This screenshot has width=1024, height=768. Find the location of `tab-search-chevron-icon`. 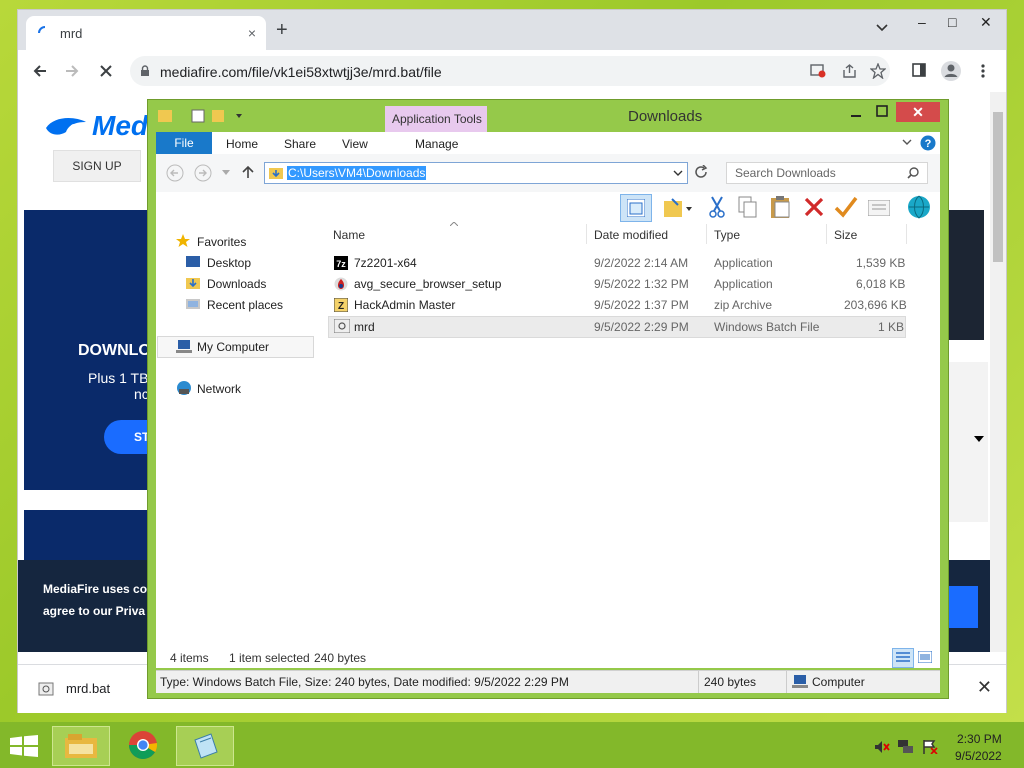

tab-search-chevron-icon is located at coordinates (882, 28).